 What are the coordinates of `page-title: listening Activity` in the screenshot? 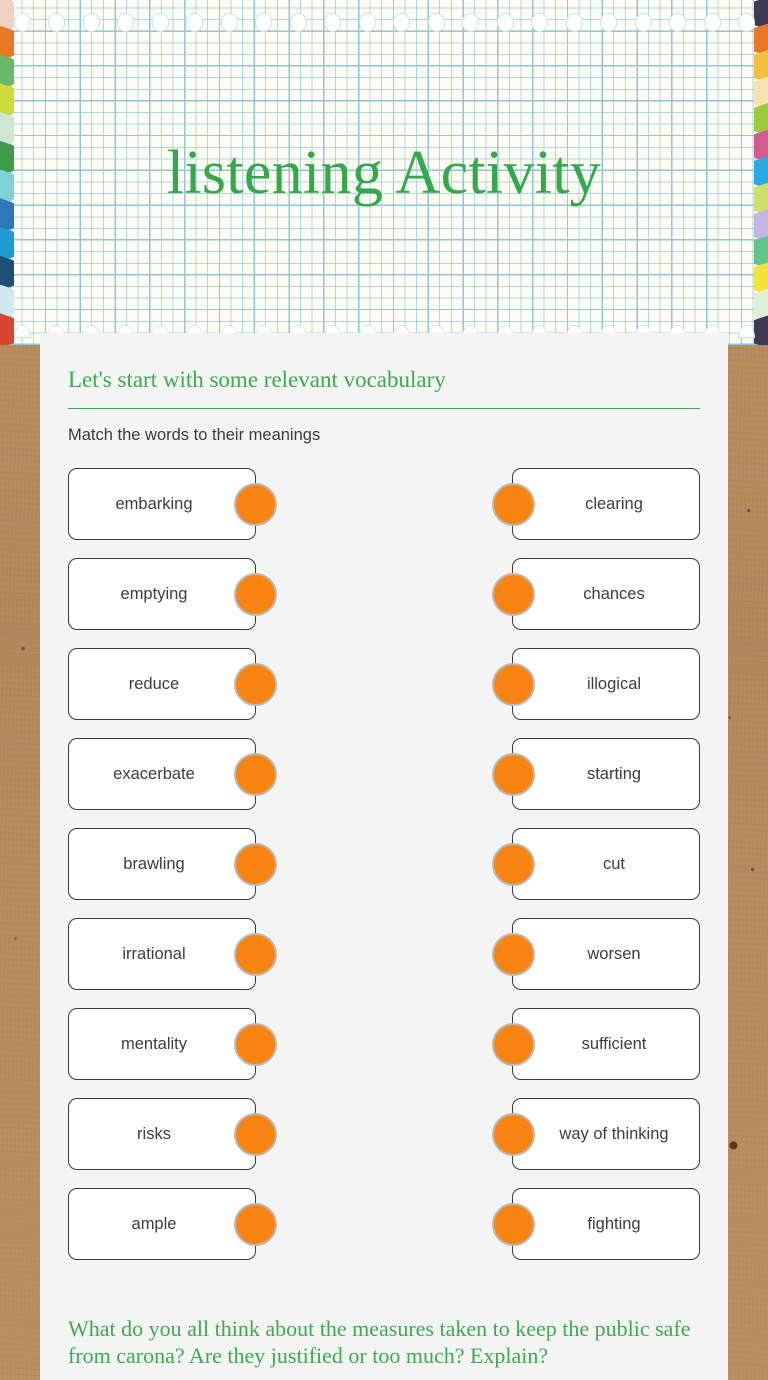 It's located at (384, 173).